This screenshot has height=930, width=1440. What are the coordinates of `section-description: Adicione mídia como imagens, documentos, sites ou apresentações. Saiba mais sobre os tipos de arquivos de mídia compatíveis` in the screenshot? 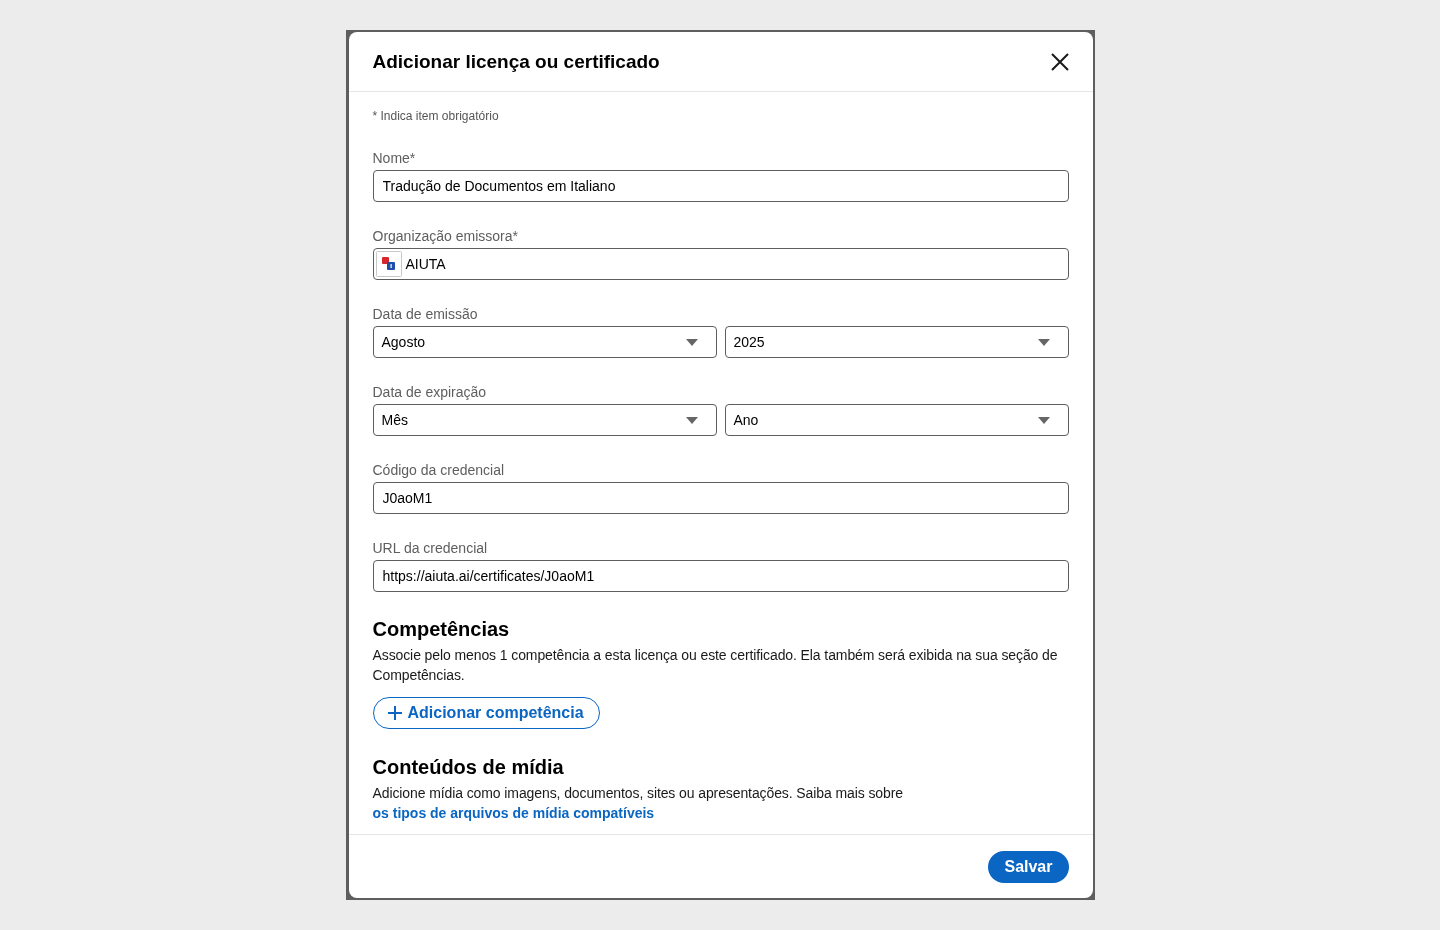 It's located at (638, 803).